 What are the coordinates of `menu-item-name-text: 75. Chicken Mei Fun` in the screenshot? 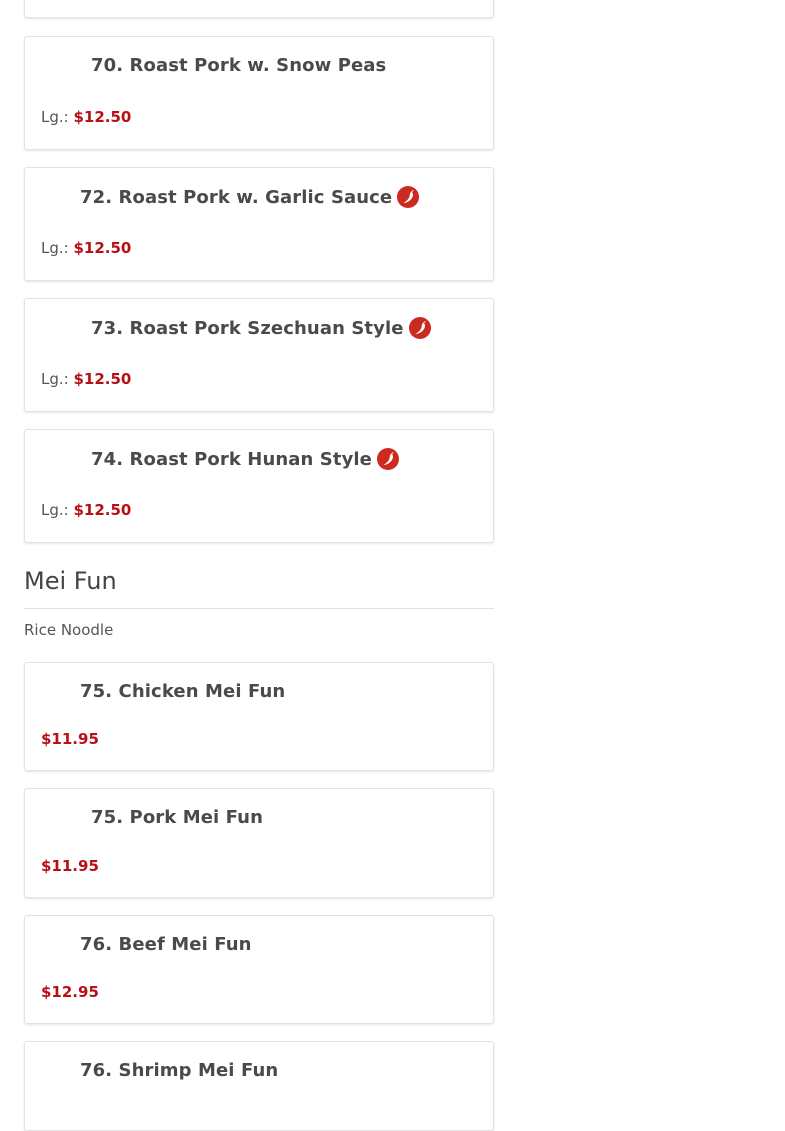 It's located at (183, 691).